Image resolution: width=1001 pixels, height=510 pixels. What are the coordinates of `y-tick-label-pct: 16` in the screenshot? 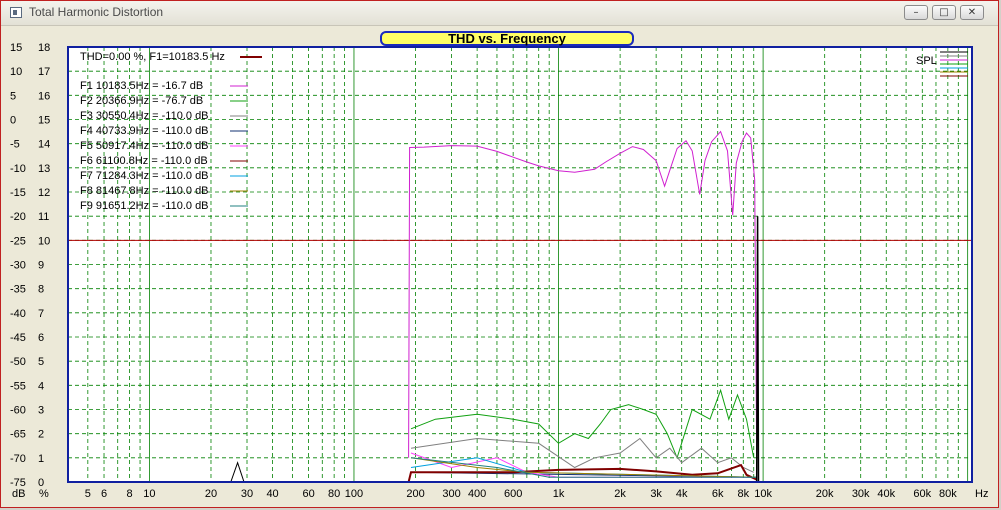 It's located at (44, 96).